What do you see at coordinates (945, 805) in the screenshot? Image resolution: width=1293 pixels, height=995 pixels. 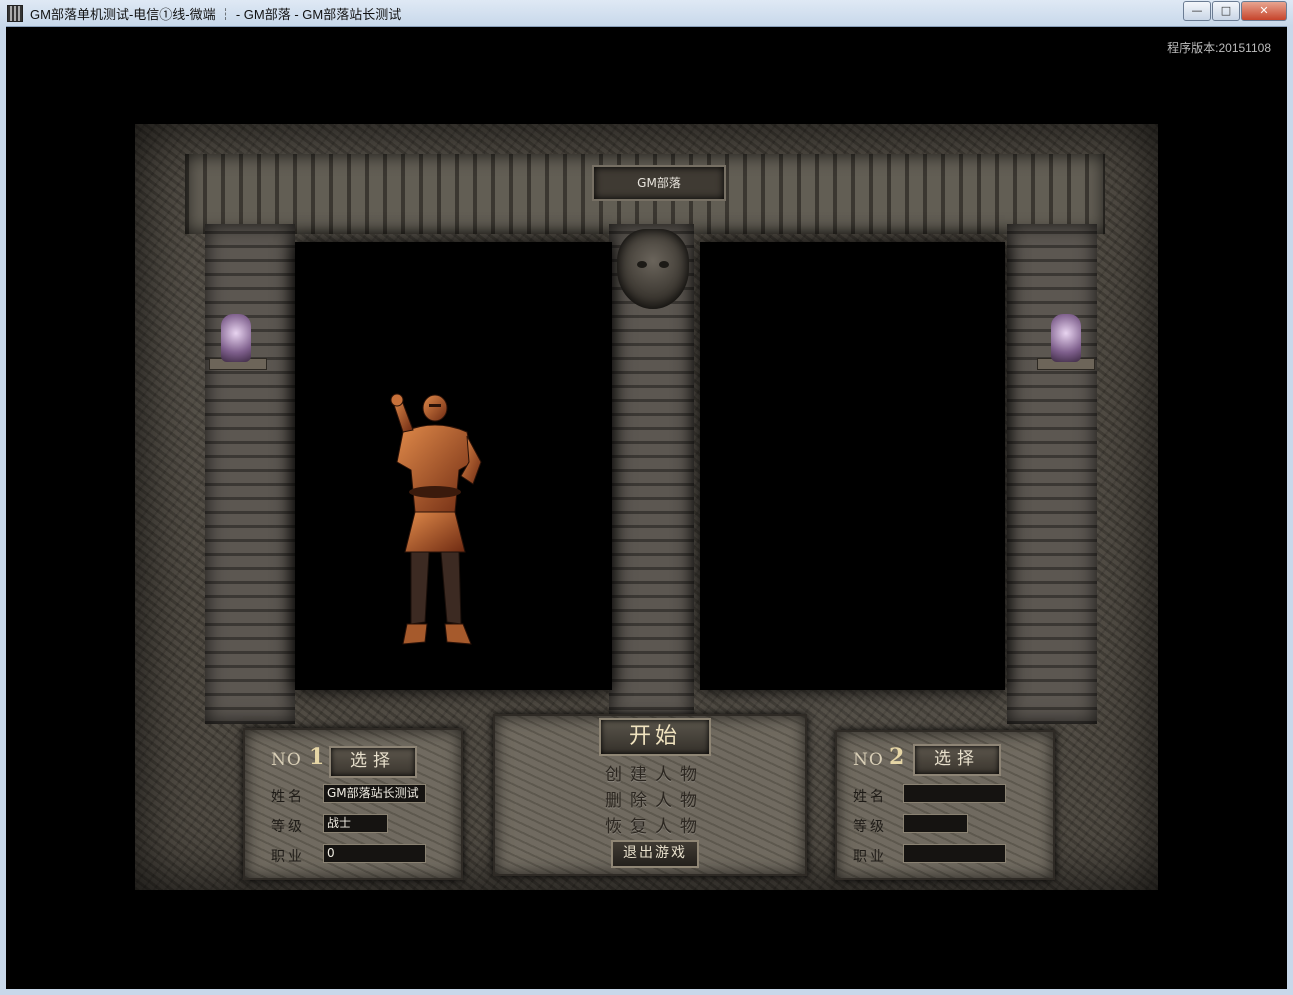 I see `slot-2-info-panel: NO 2 选择 姓名 等级 职业` at bounding box center [945, 805].